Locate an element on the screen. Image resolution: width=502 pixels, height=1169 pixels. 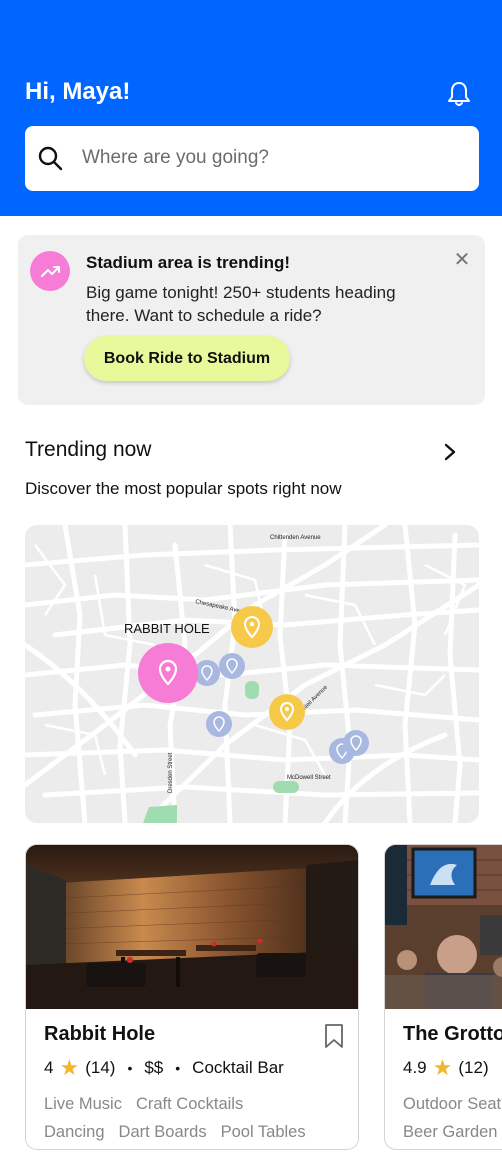
greeting-title: Hi, Maya! is located at coordinates (78, 91).